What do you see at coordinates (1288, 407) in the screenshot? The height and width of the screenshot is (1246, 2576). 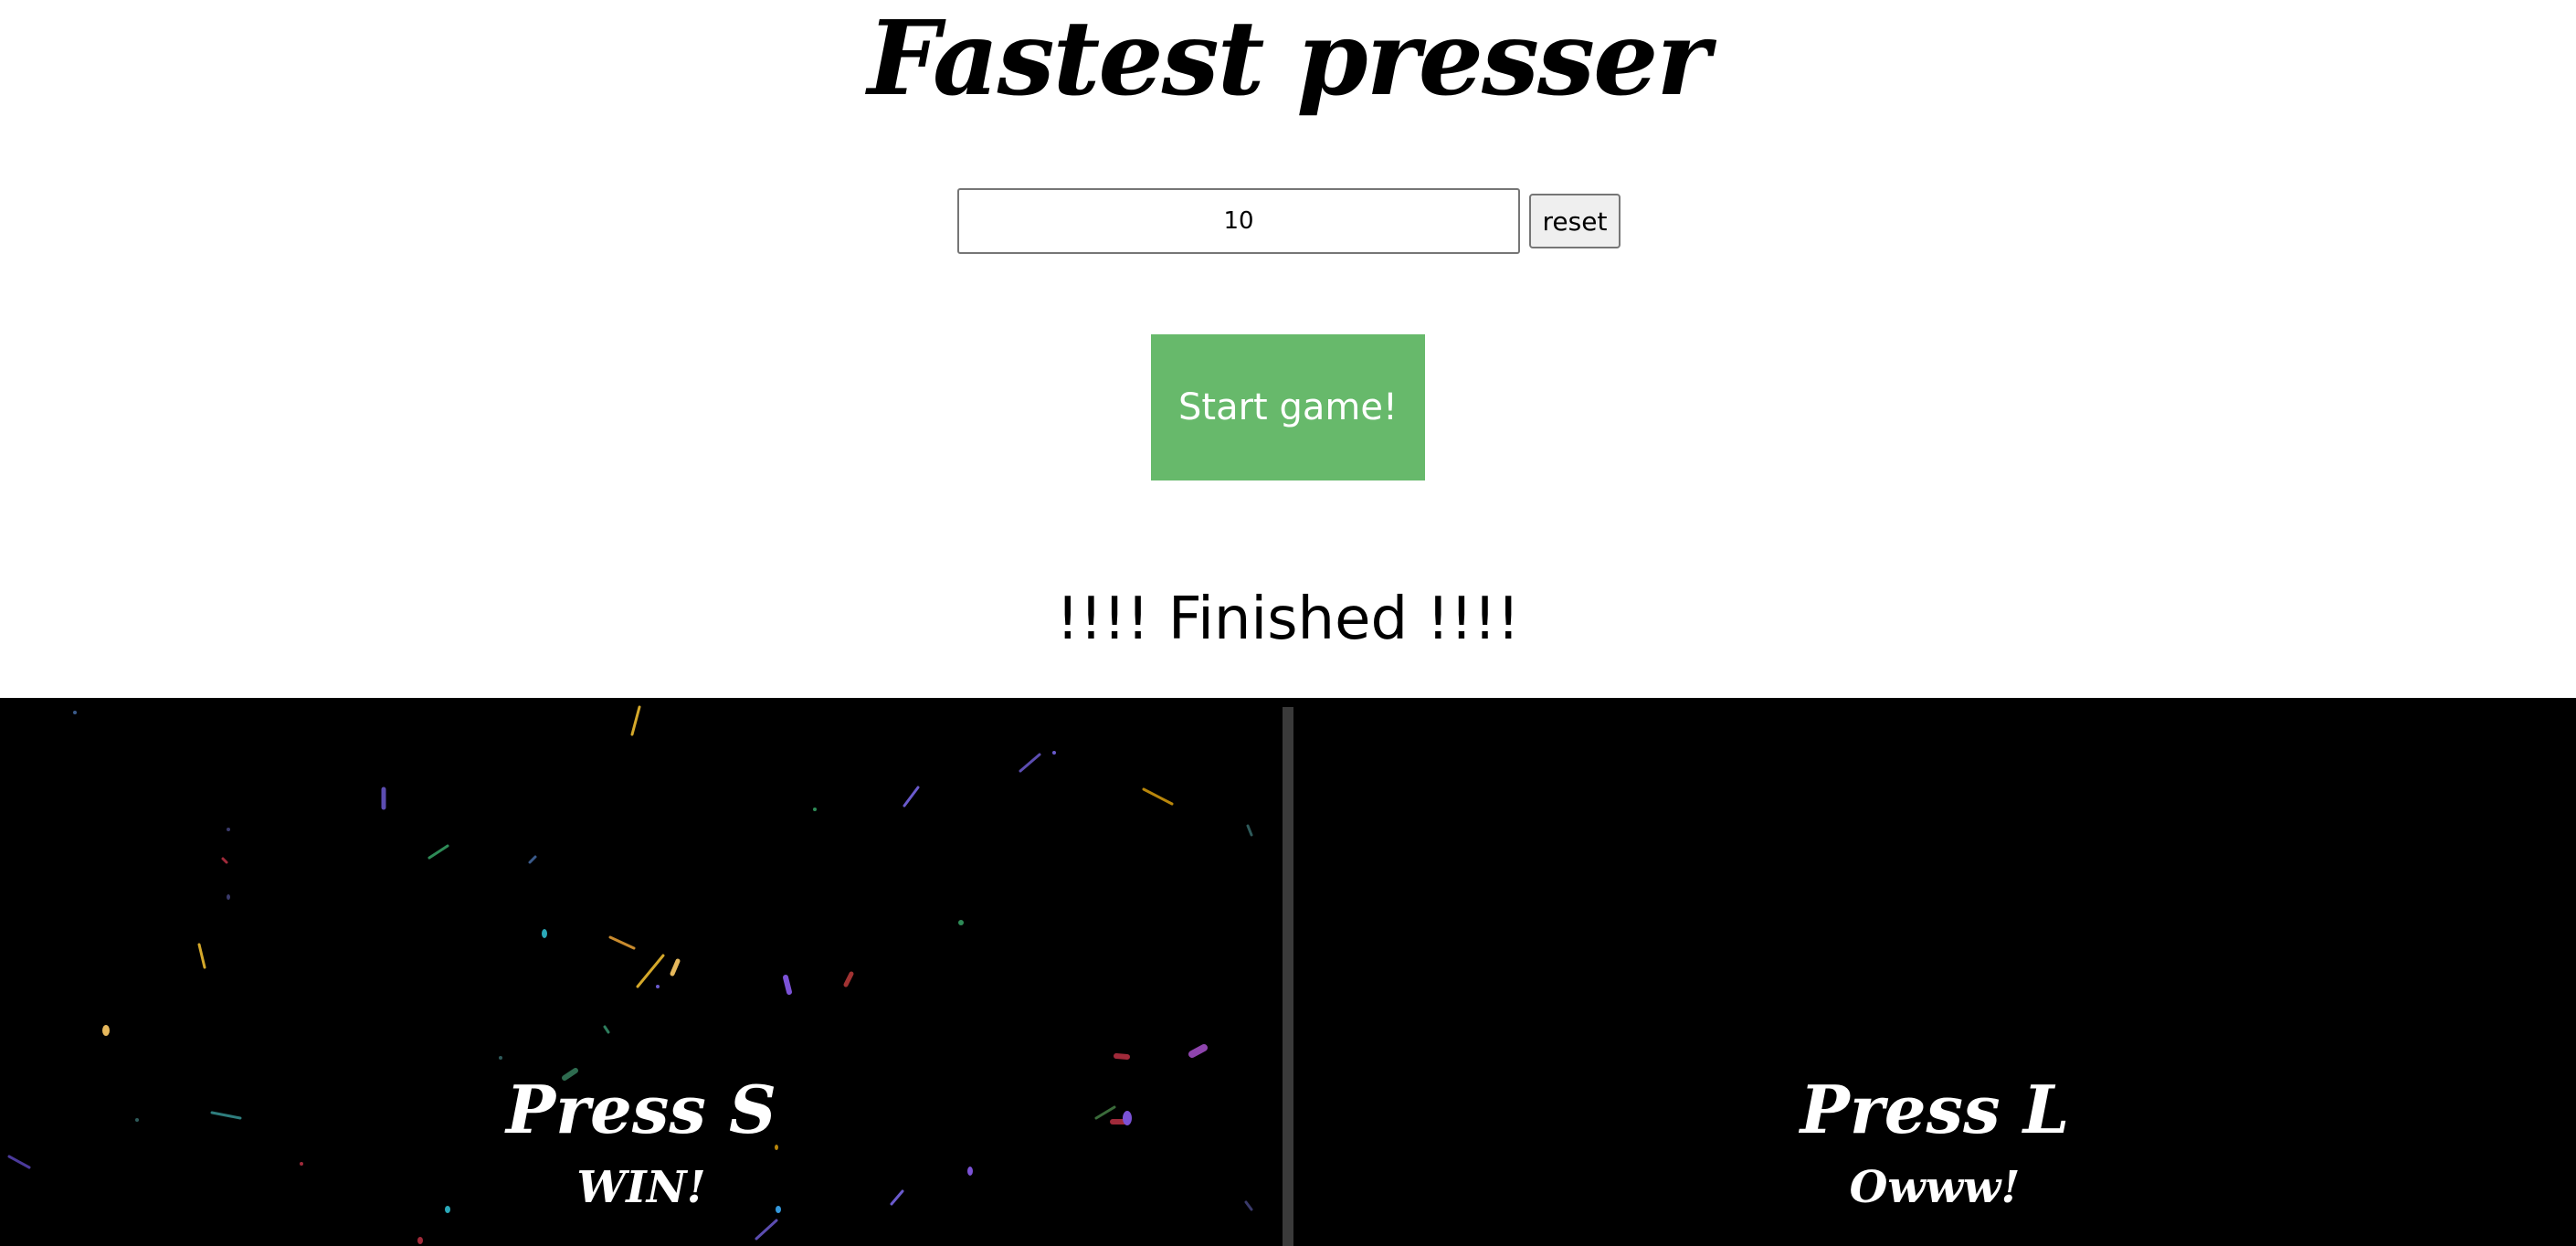 I see `start-game-button: Start game!` at bounding box center [1288, 407].